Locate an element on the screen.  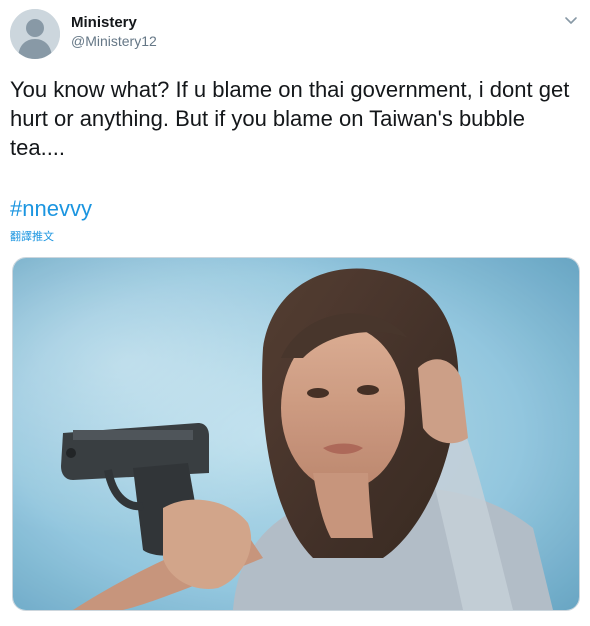
default-avatar-icon is located at coordinates (35, 34).